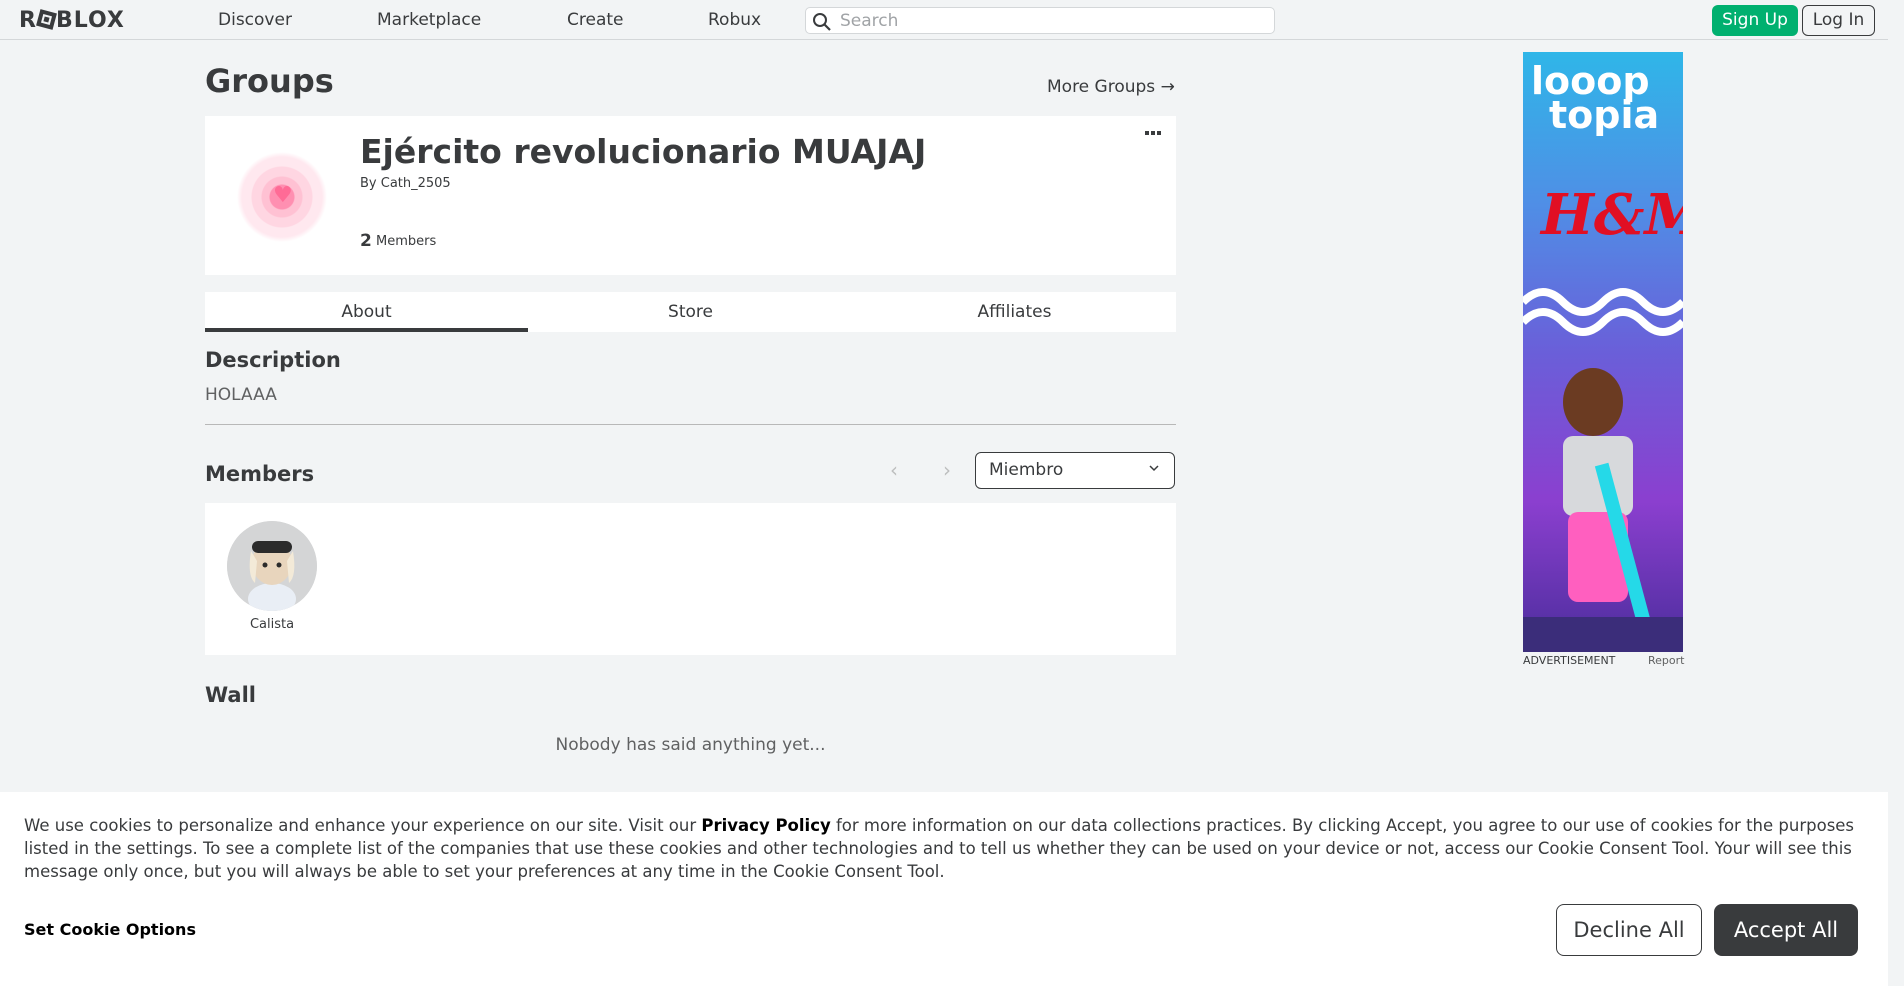  I want to click on group-tabs: About Store Affiliates, so click(690, 312).